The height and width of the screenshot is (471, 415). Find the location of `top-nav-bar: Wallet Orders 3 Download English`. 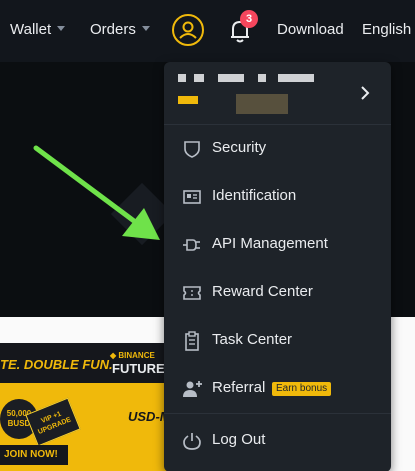

top-nav-bar: Wallet Orders 3 Download English is located at coordinates (207, 31).